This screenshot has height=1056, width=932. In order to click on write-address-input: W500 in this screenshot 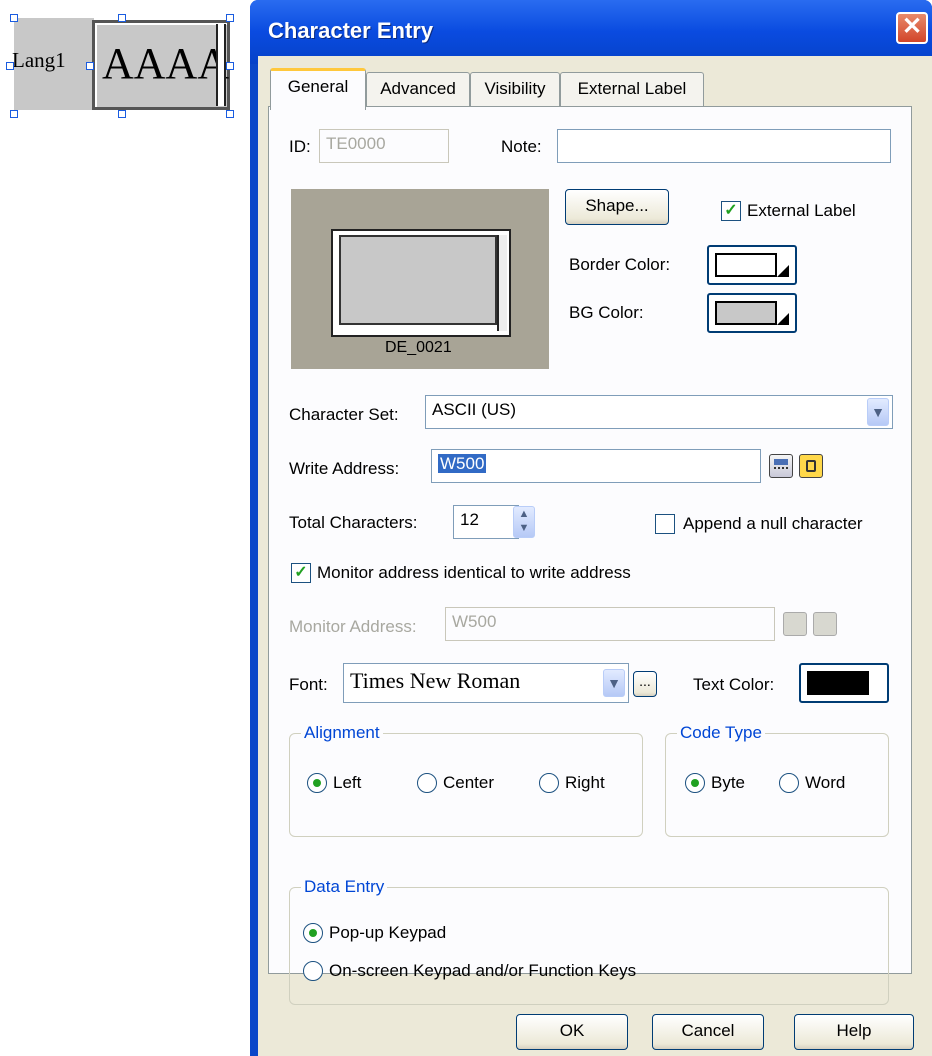, I will do `click(596, 466)`.